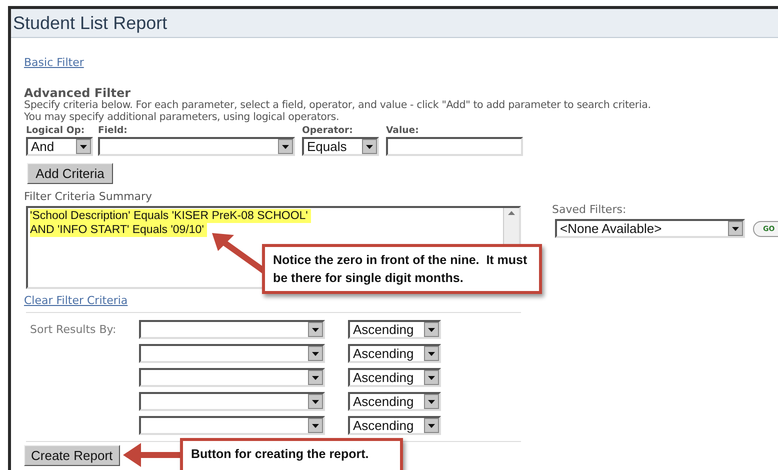 The height and width of the screenshot is (470, 778). Describe the element at coordinates (590, 209) in the screenshot. I see `field-label: Saved Filters:` at that location.